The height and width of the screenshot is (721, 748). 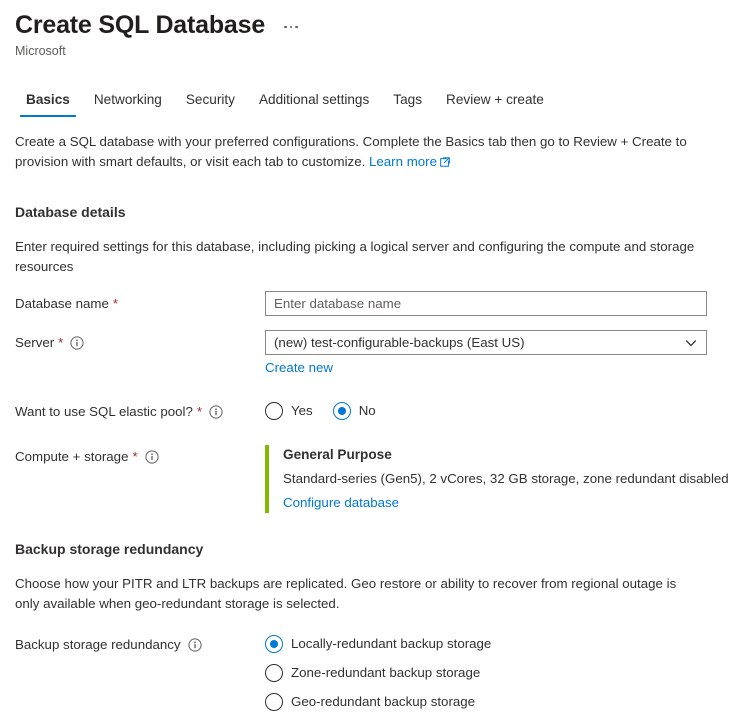 What do you see at coordinates (289, 411) in the screenshot?
I see `radio-elastic-pool-yes: Yes` at bounding box center [289, 411].